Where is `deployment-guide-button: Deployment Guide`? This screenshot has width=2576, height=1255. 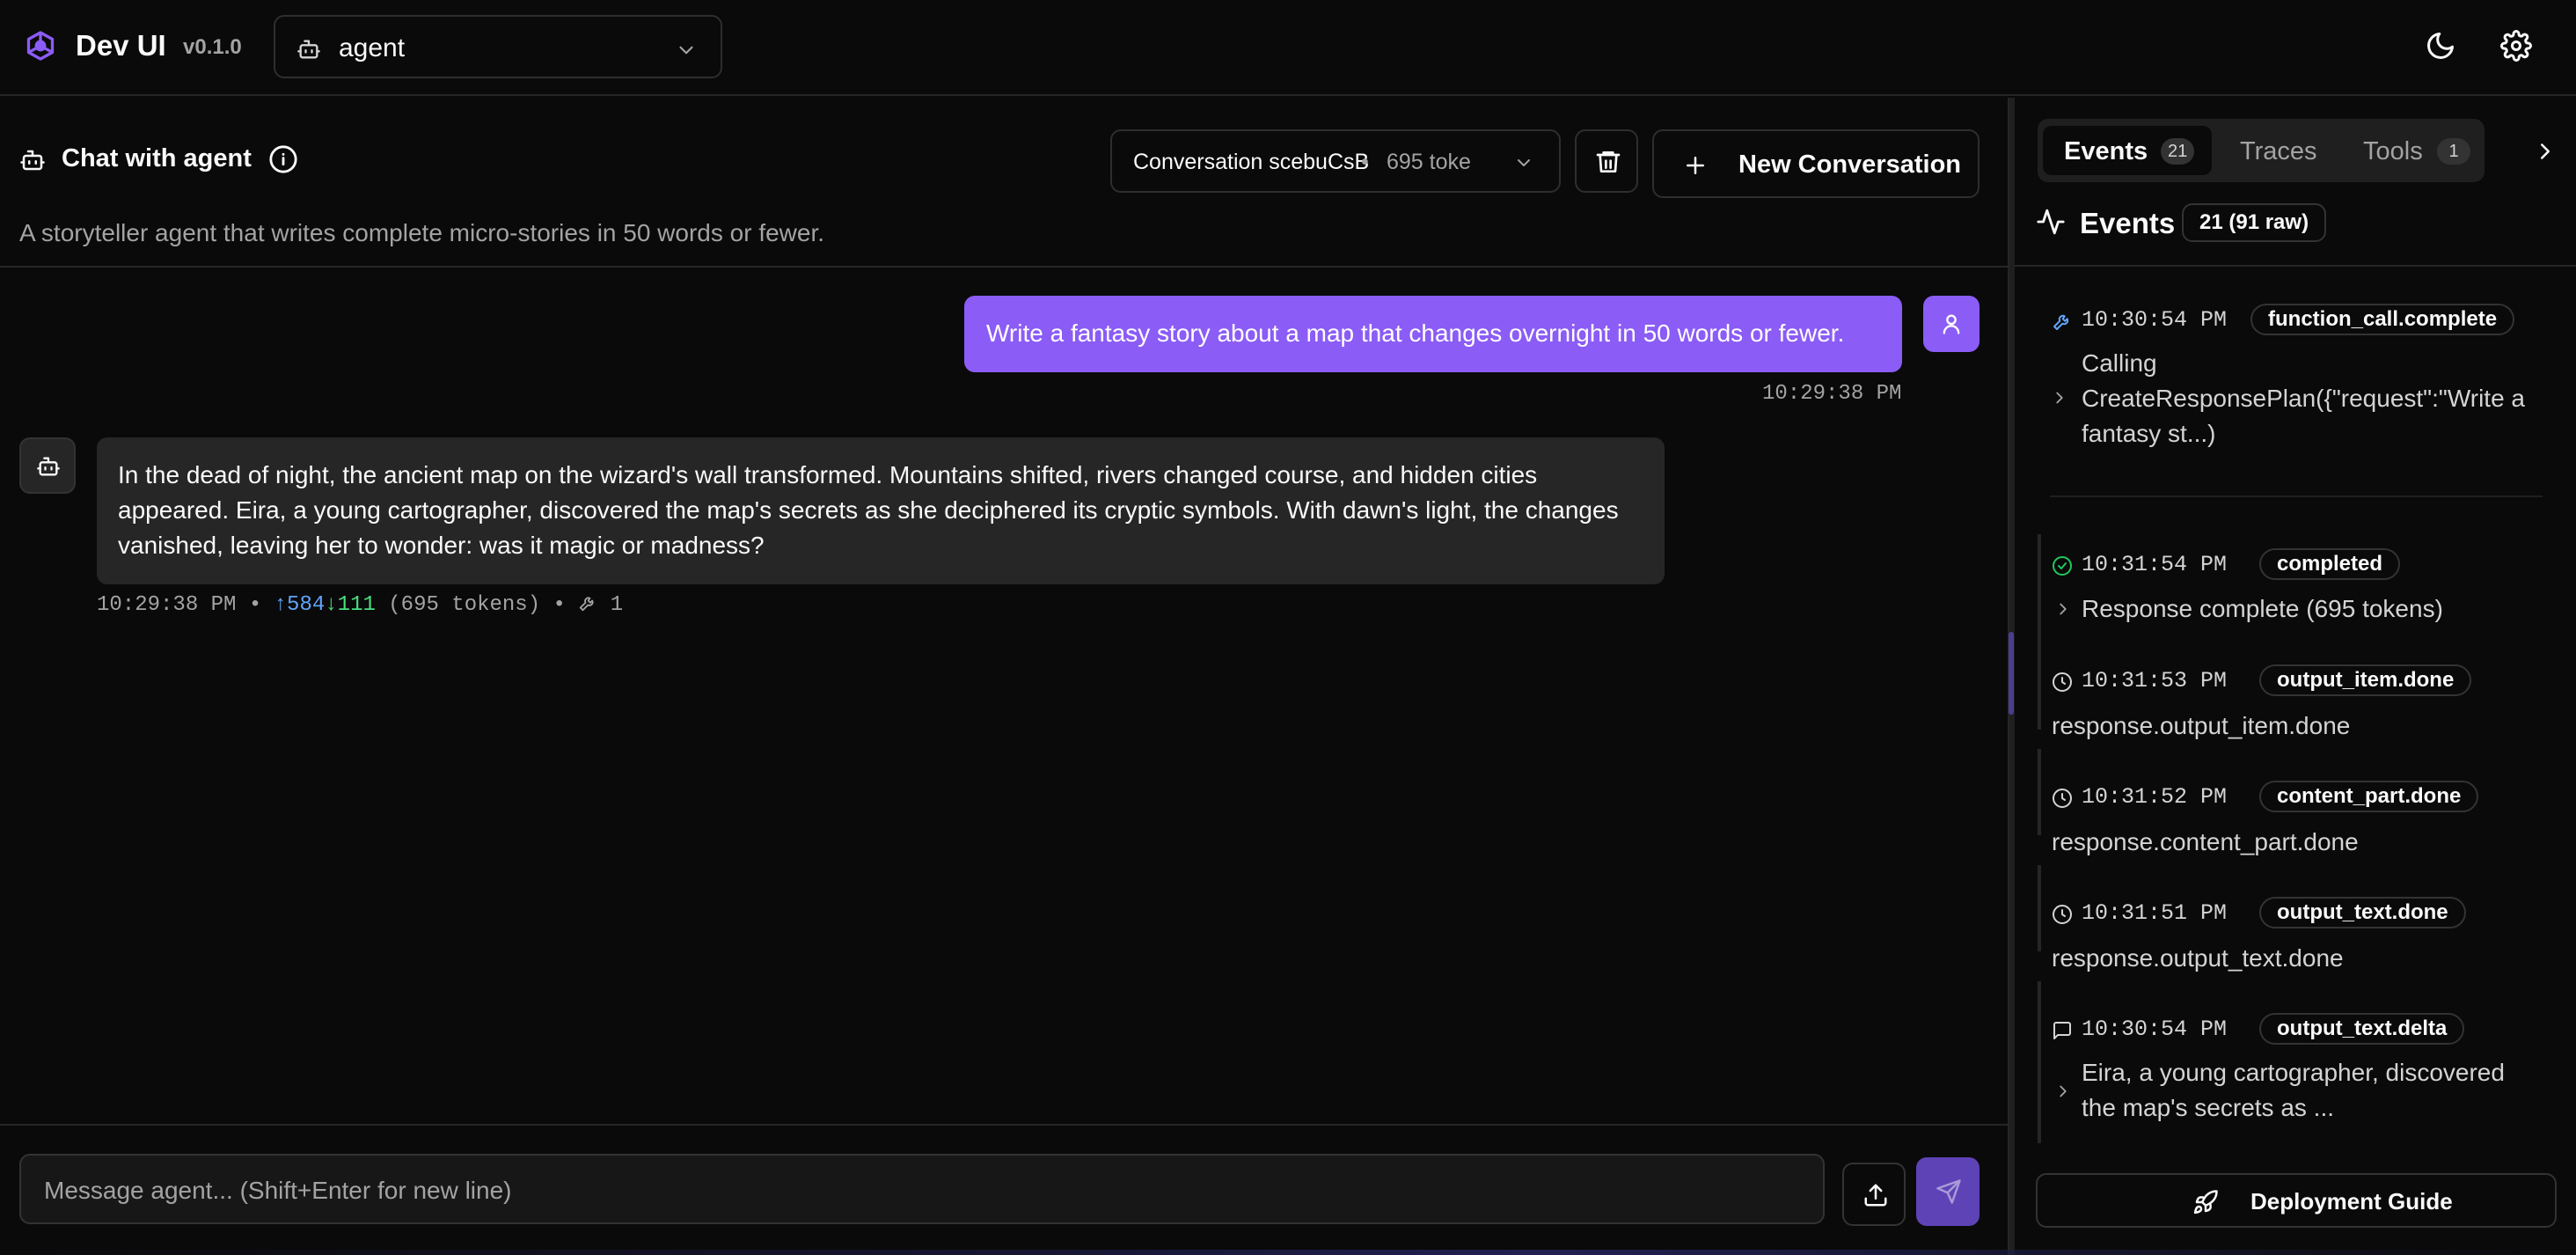 deployment-guide-button: Deployment Guide is located at coordinates (2296, 1200).